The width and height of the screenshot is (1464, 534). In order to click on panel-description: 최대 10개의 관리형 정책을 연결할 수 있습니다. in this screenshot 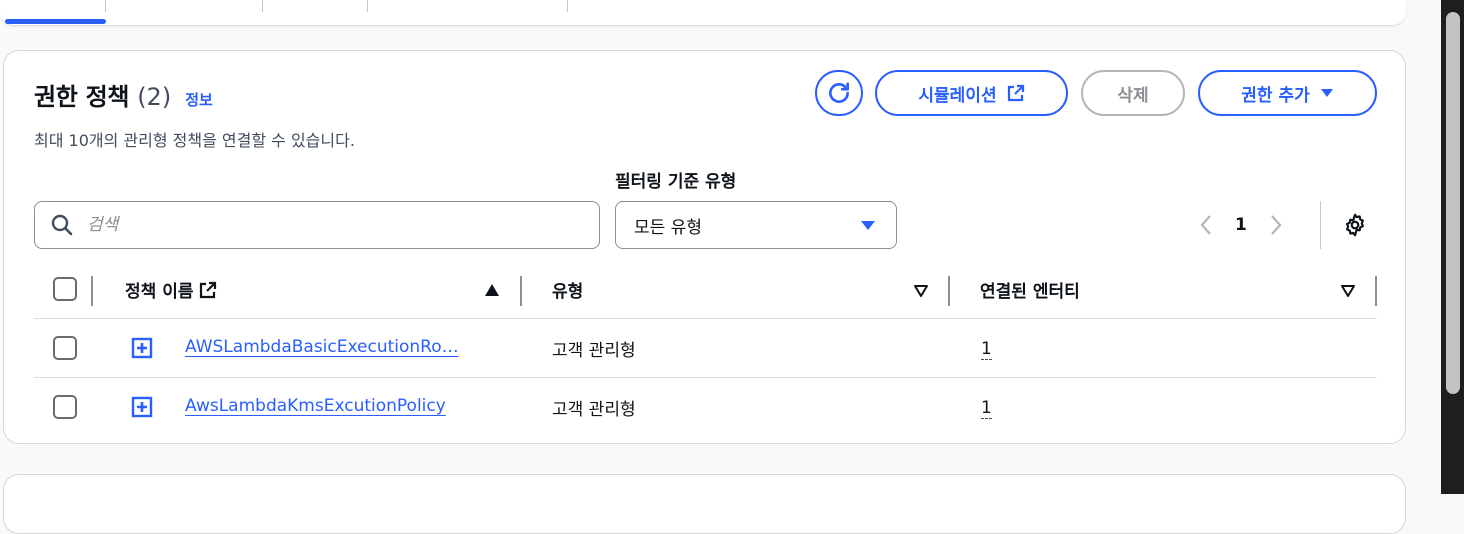, I will do `click(194, 140)`.